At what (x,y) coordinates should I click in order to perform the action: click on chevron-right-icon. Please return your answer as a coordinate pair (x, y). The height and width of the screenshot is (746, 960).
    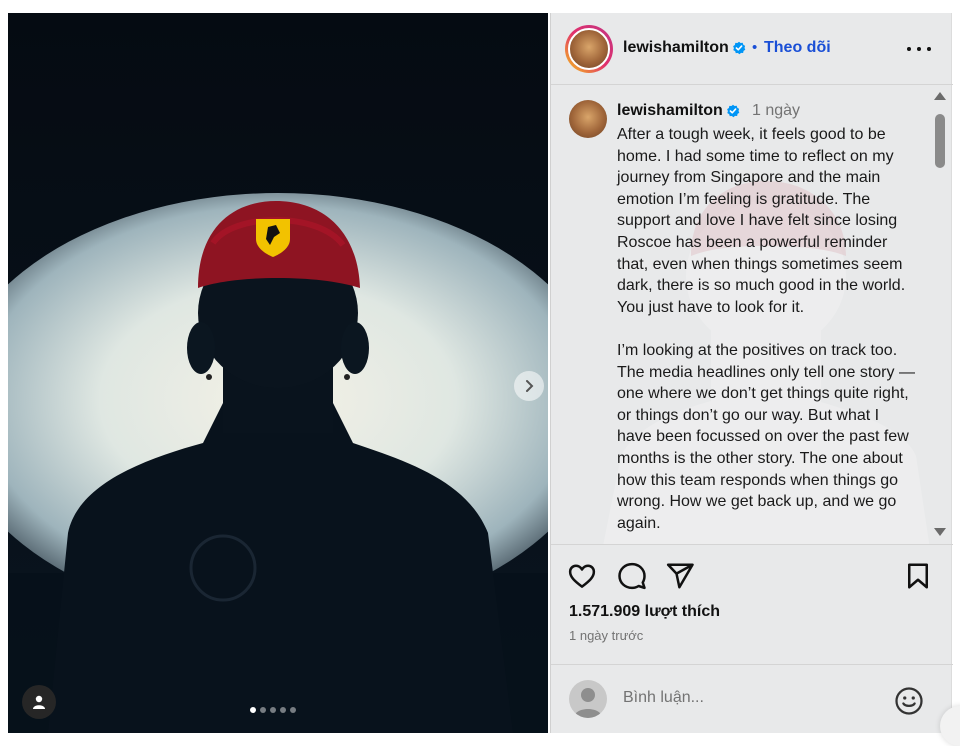
    Looking at the image, I should click on (530, 386).